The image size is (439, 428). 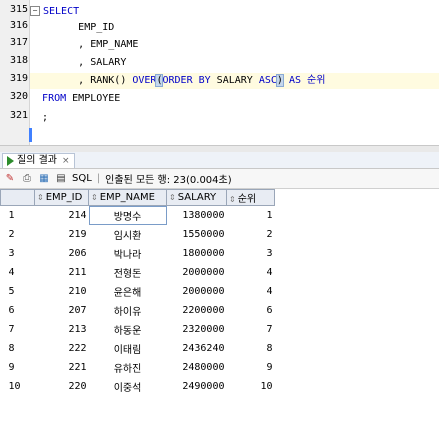 I want to click on column-header: ⇕ 순위, so click(x=250, y=197).